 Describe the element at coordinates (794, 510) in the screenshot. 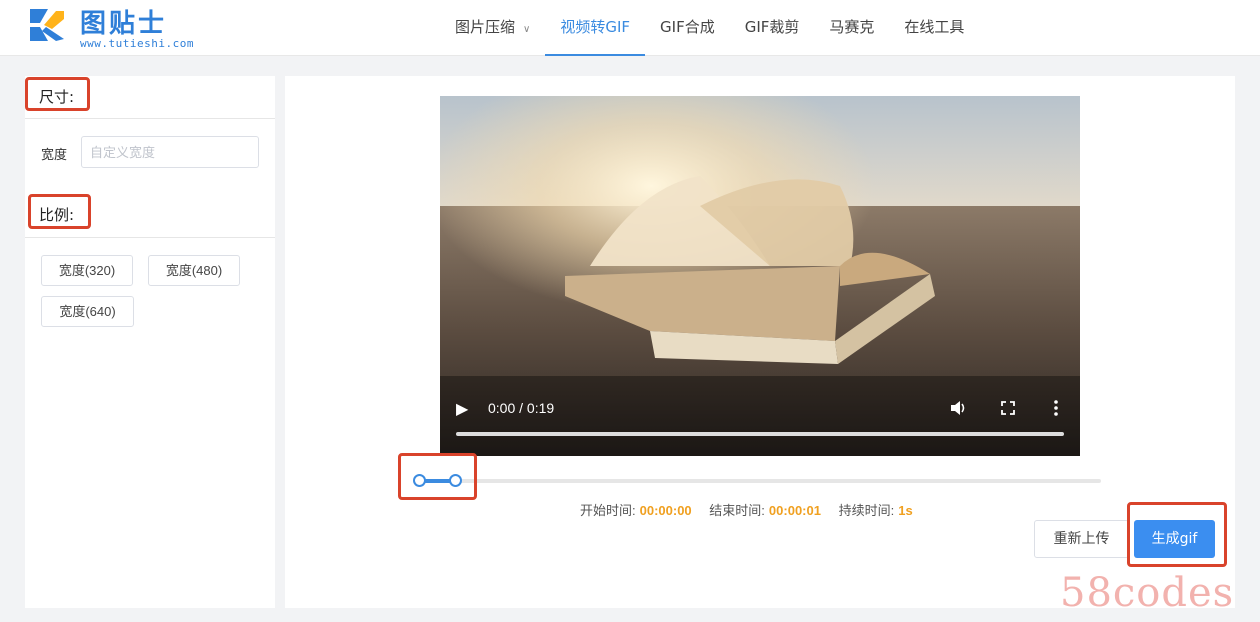

I see `end-time-value: 00:00:01` at that location.